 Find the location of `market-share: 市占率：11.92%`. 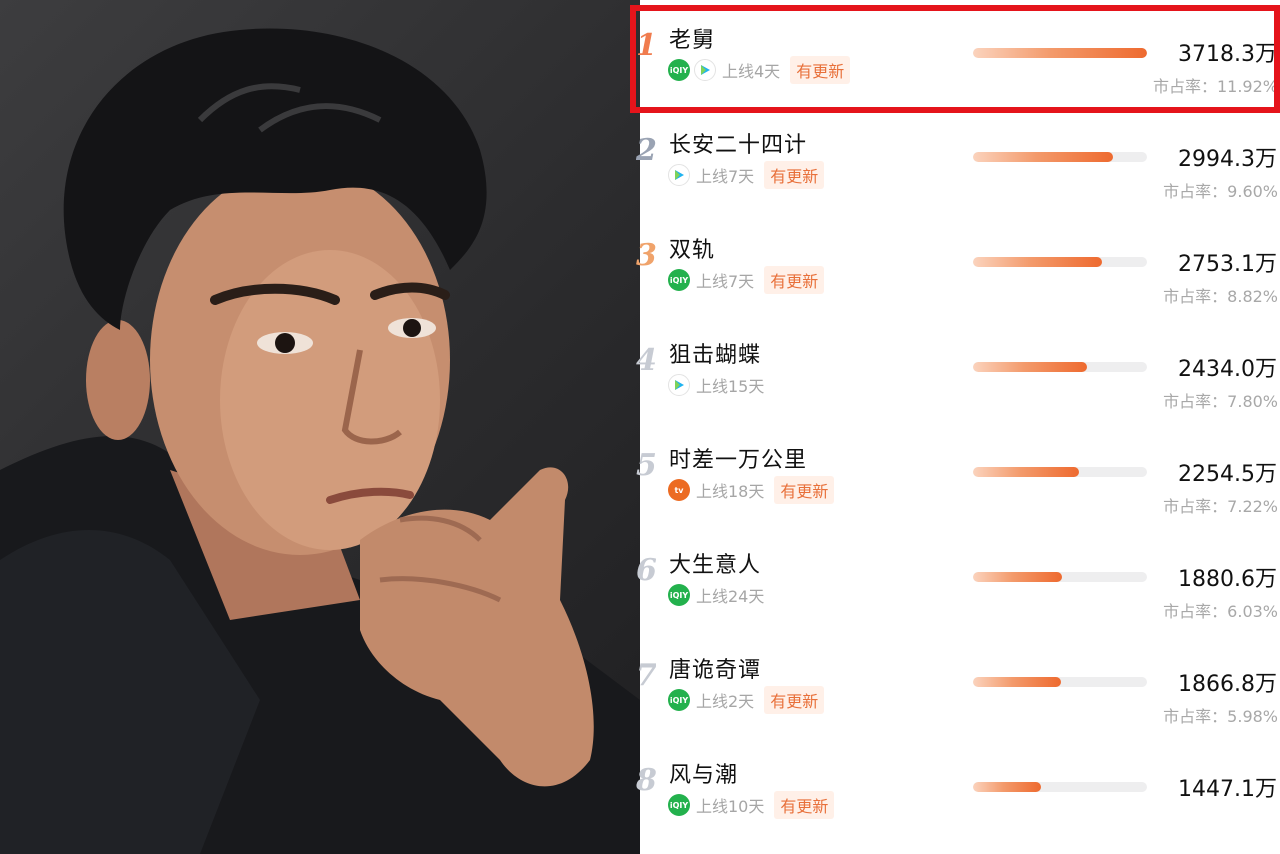

market-share: 市占率：11.92% is located at coordinates (1215, 85).